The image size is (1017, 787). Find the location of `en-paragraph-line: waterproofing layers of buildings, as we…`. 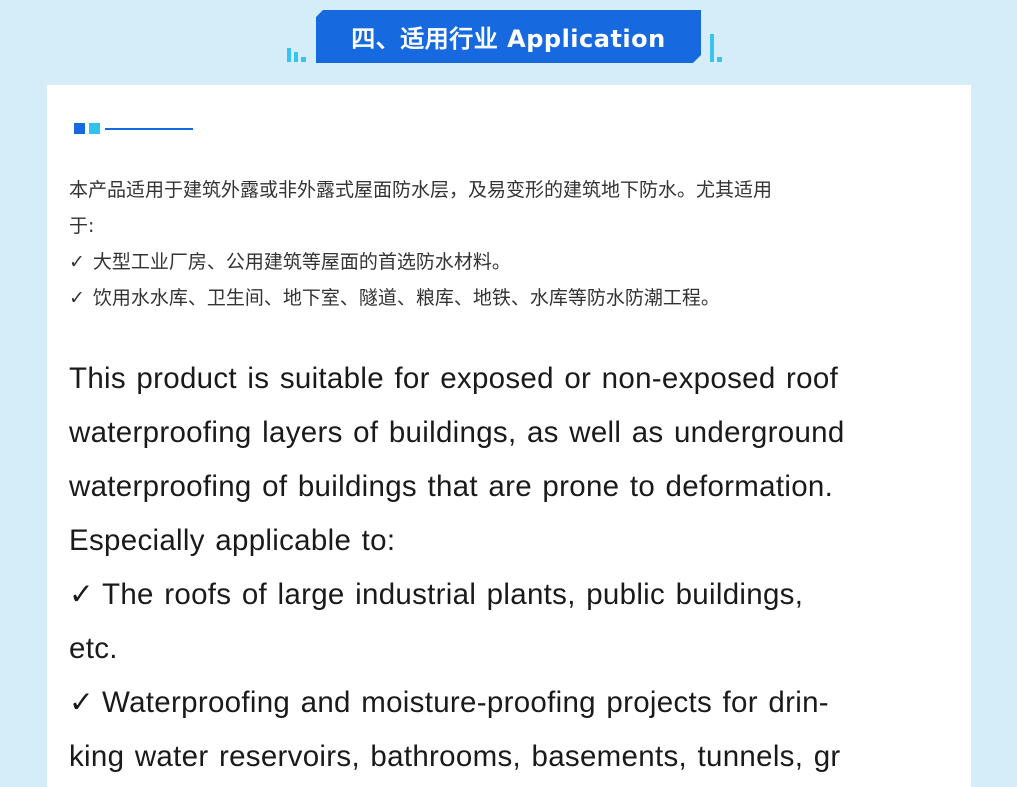

en-paragraph-line: waterproofing layers of buildings, as we… is located at coordinates (457, 432).